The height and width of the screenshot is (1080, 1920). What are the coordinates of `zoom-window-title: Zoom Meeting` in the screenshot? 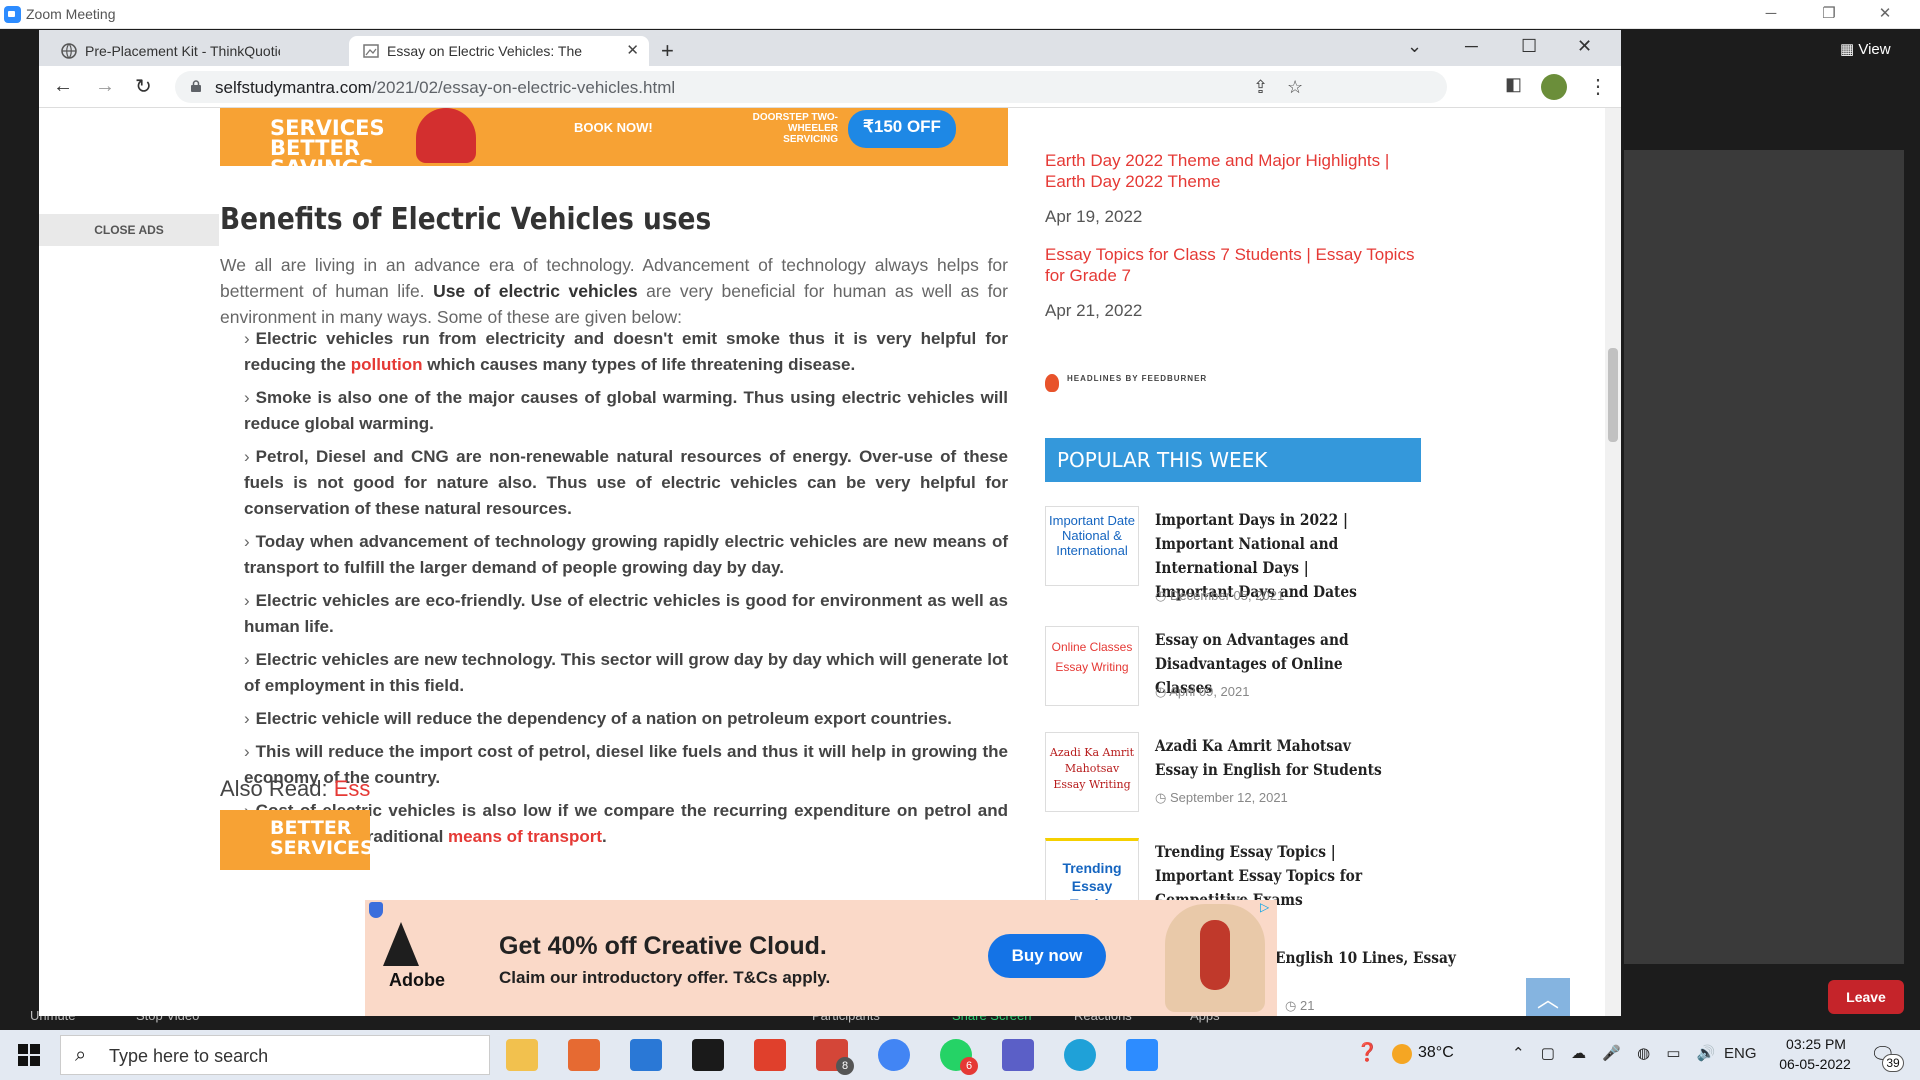 It's located at (71, 14).